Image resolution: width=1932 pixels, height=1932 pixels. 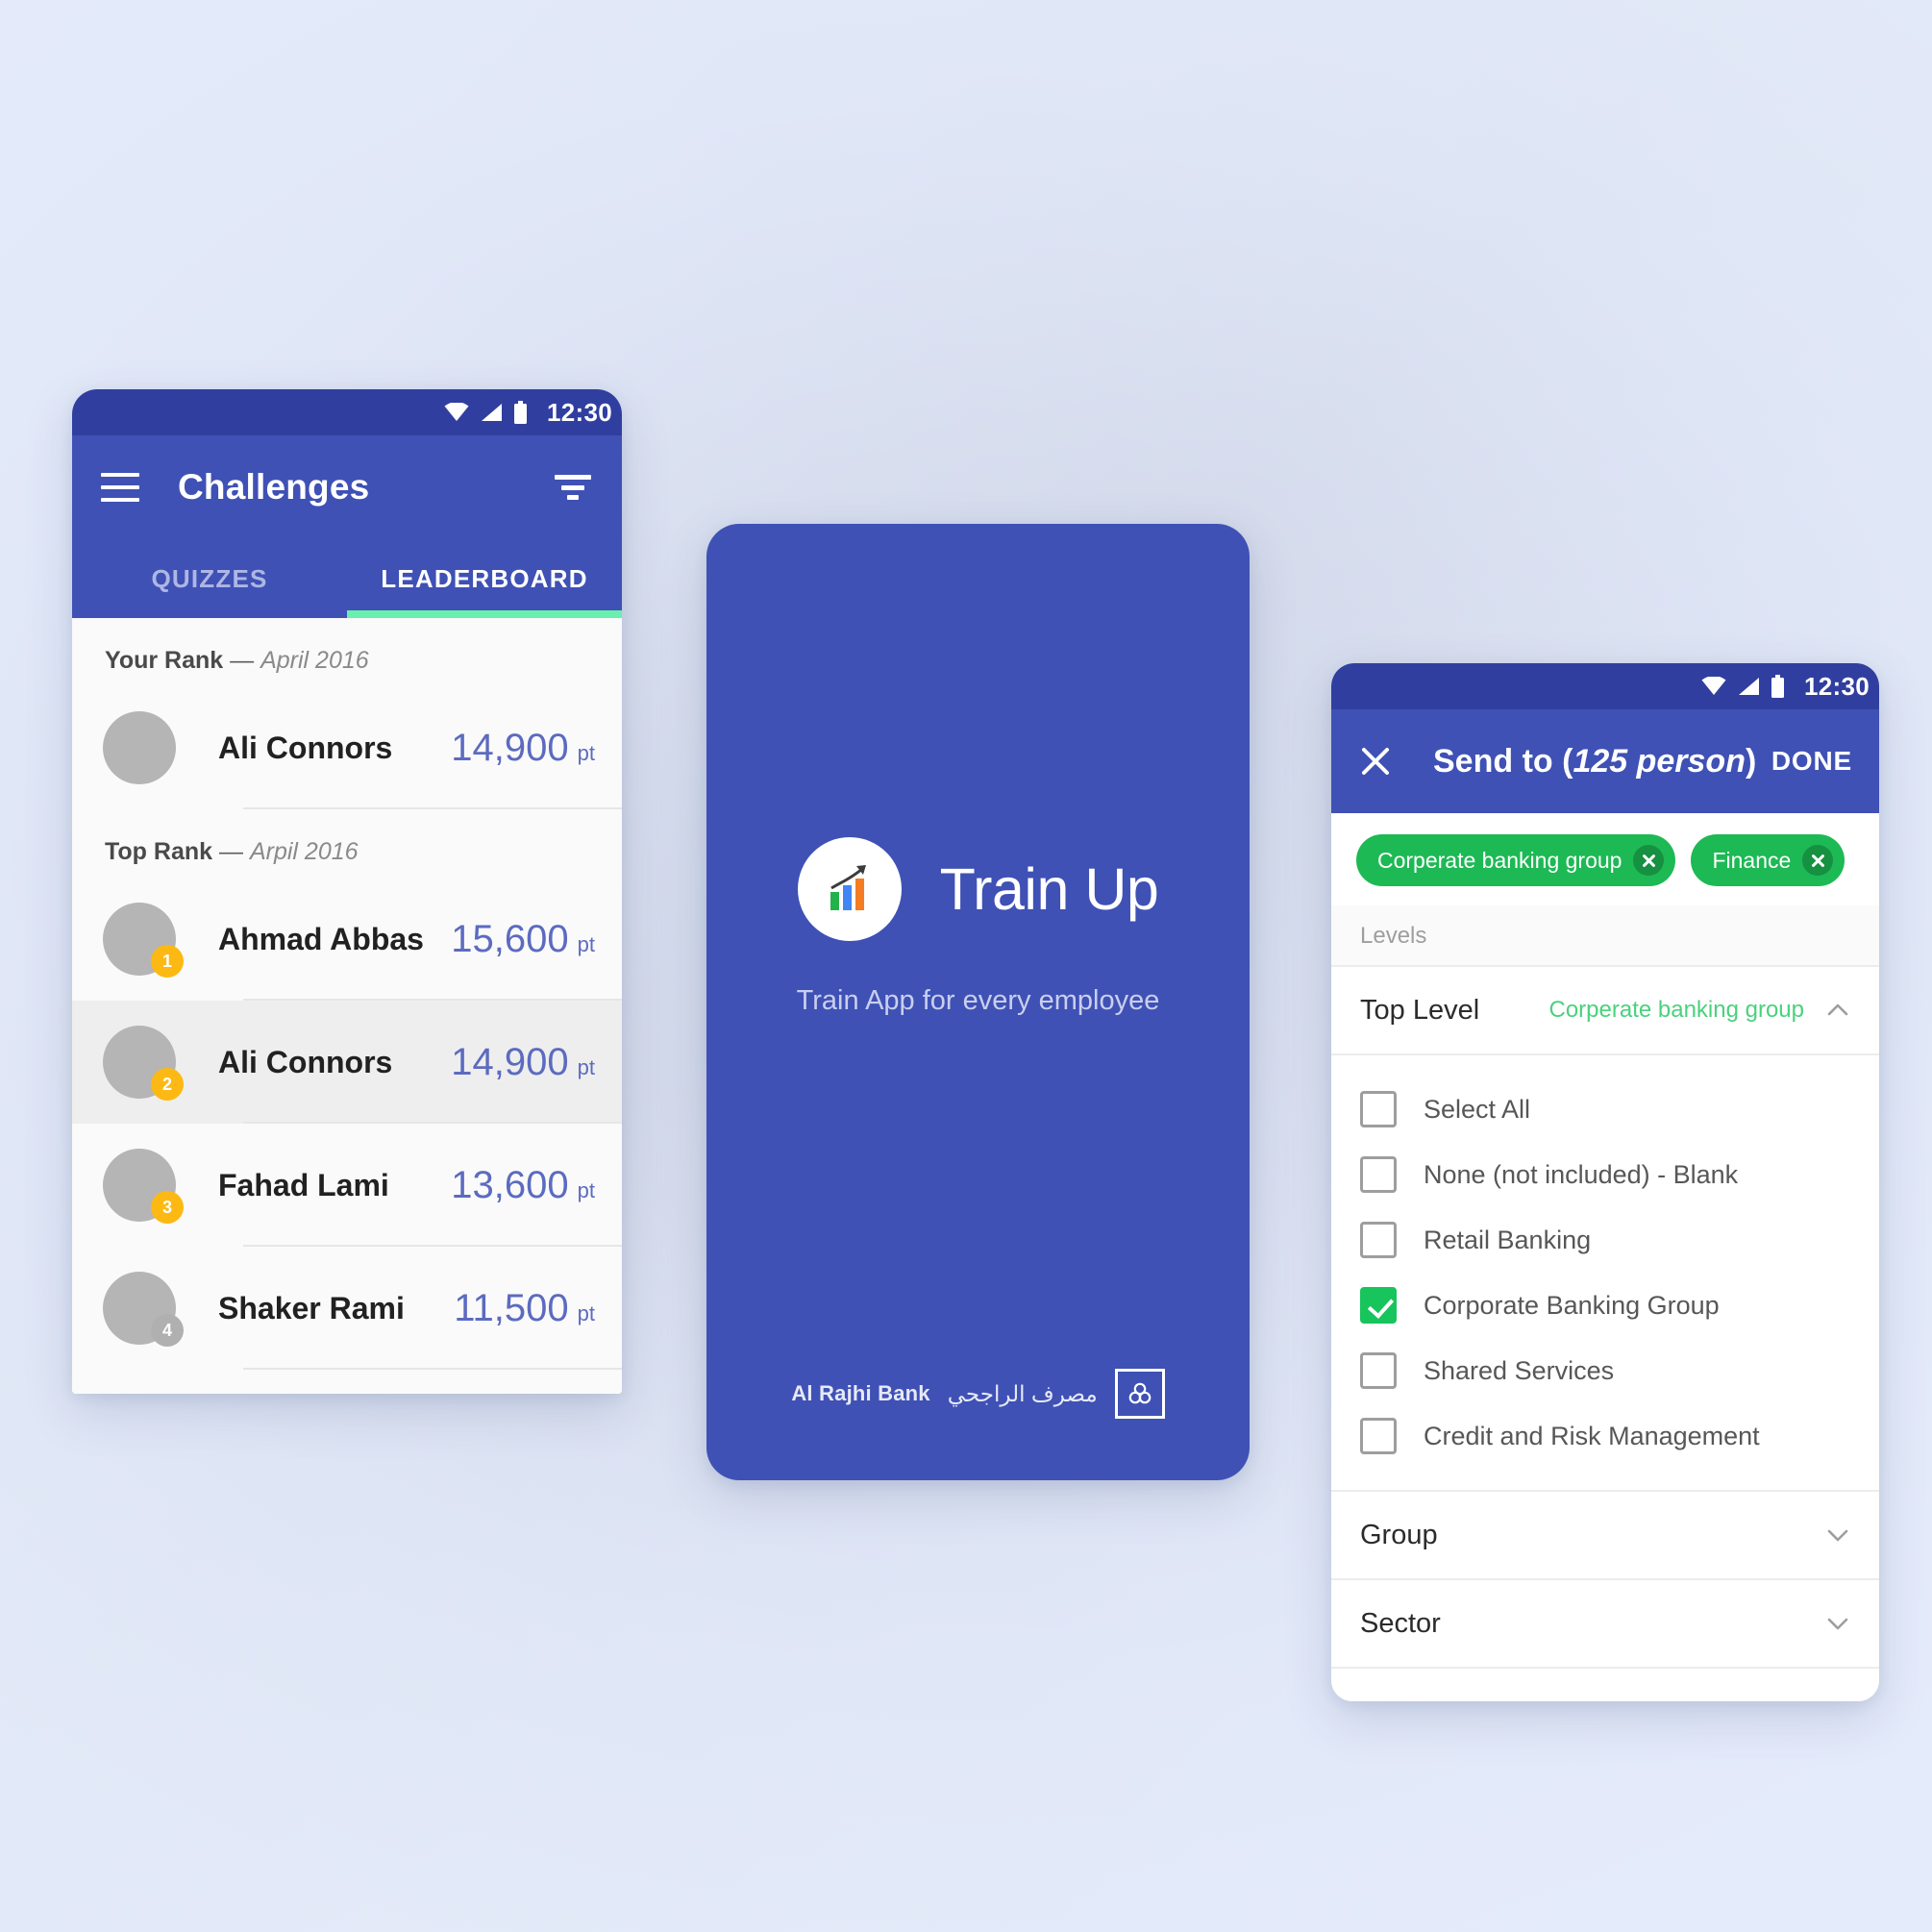 I want to click on brand-block: Train Up Train App for every employee, so click(x=978, y=927).